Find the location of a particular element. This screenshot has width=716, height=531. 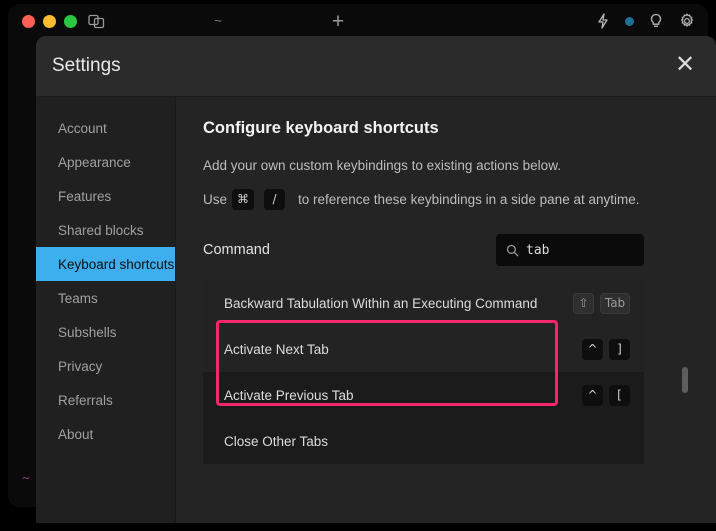

table-row: Close Other Tabs is located at coordinates (423, 441).